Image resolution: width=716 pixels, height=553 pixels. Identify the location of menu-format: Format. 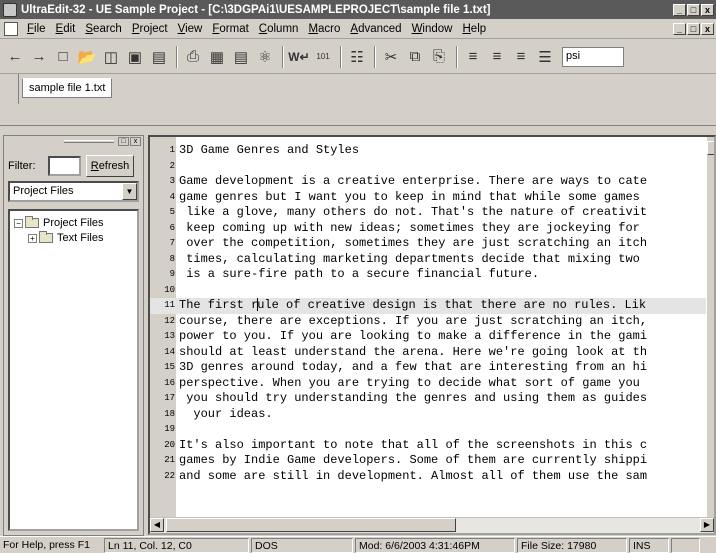
(230, 29).